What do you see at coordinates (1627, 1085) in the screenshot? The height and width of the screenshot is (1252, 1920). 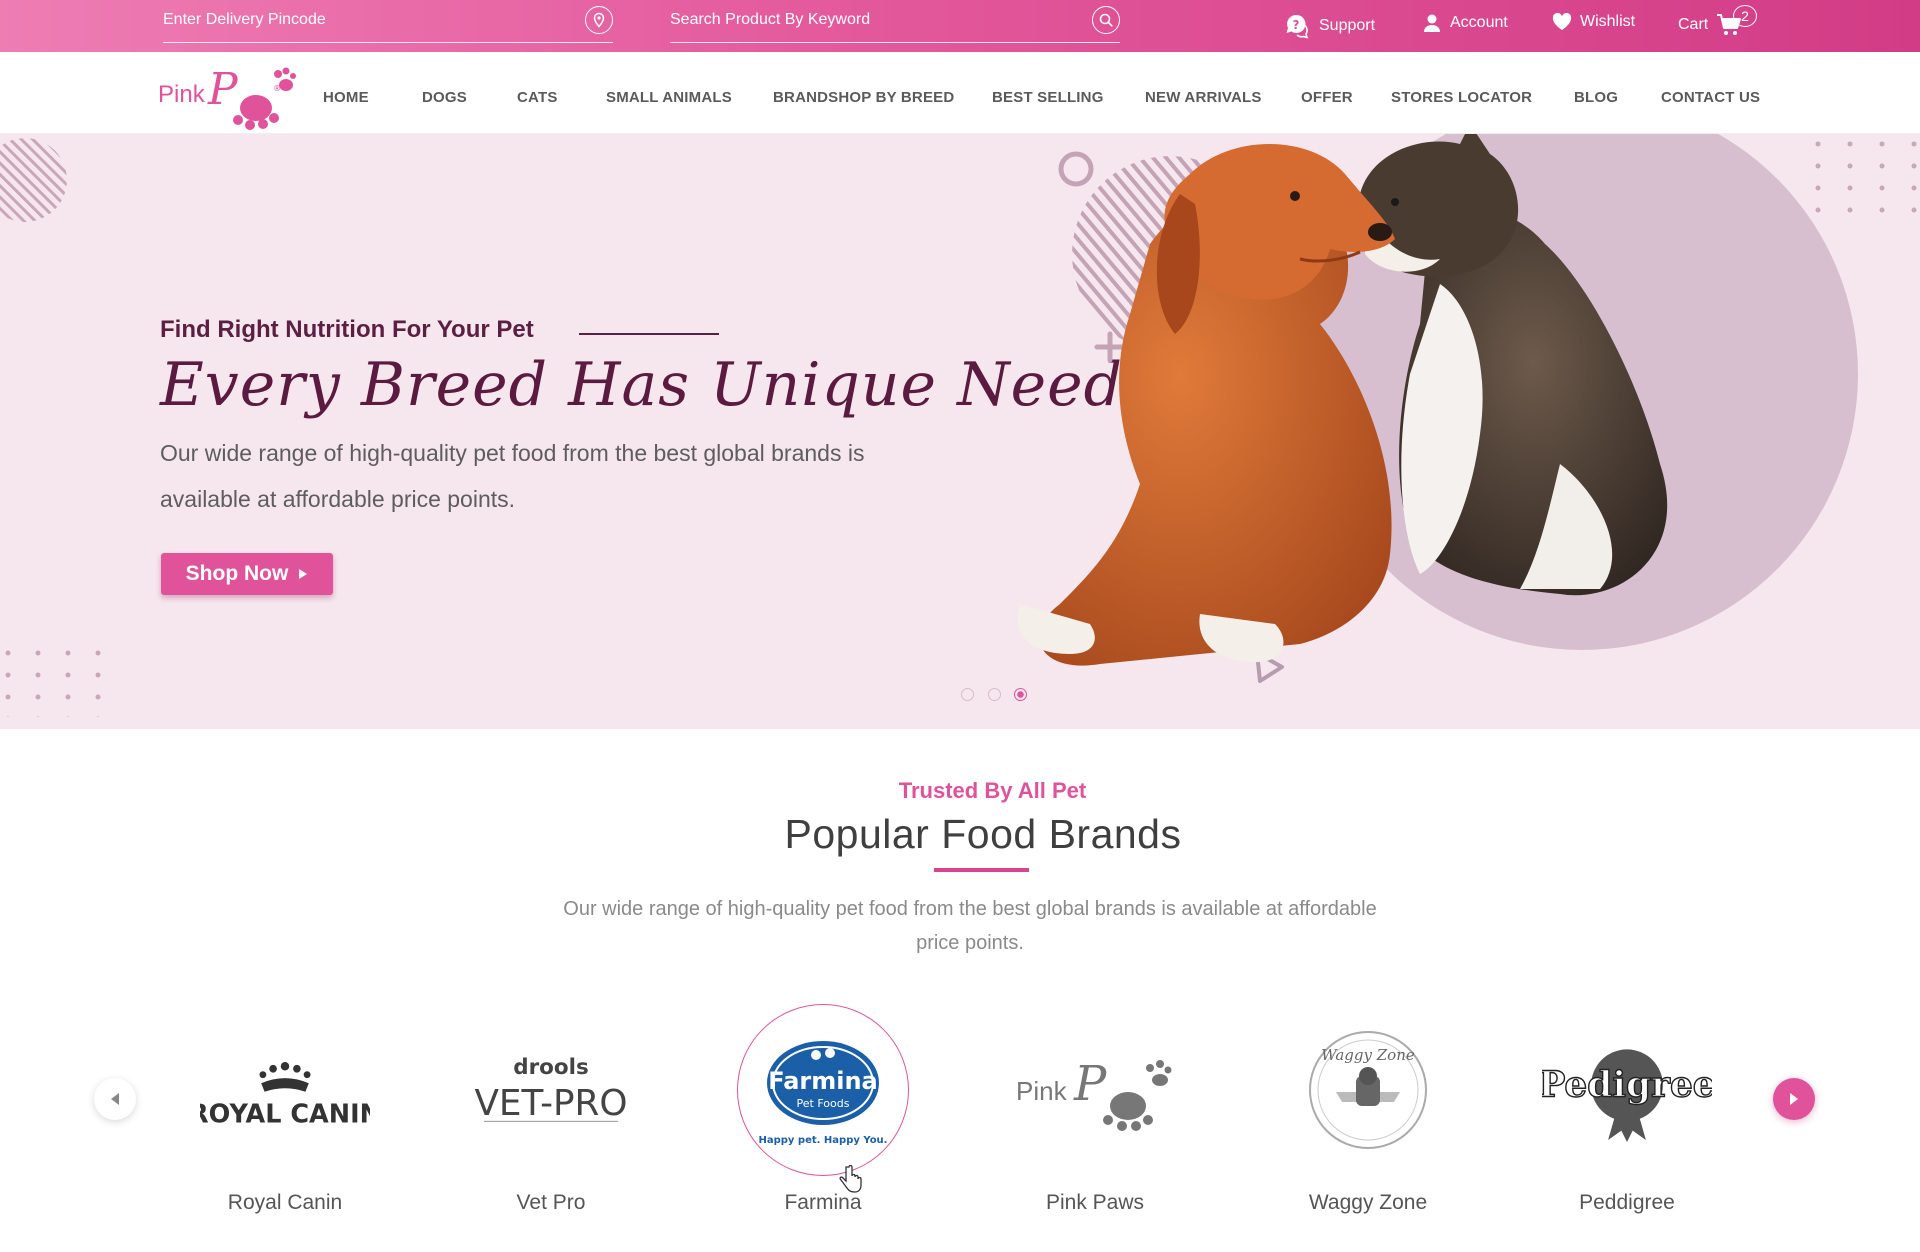 I see `svg-text: Pedigree` at bounding box center [1627, 1085].